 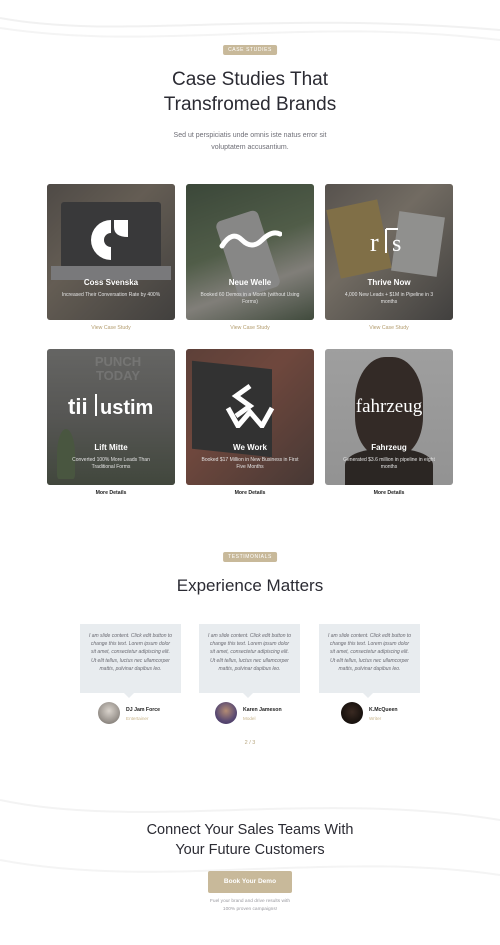 What do you see at coordinates (250, 909) in the screenshot?
I see `cta-note-line2: 100% proven campaigns!` at bounding box center [250, 909].